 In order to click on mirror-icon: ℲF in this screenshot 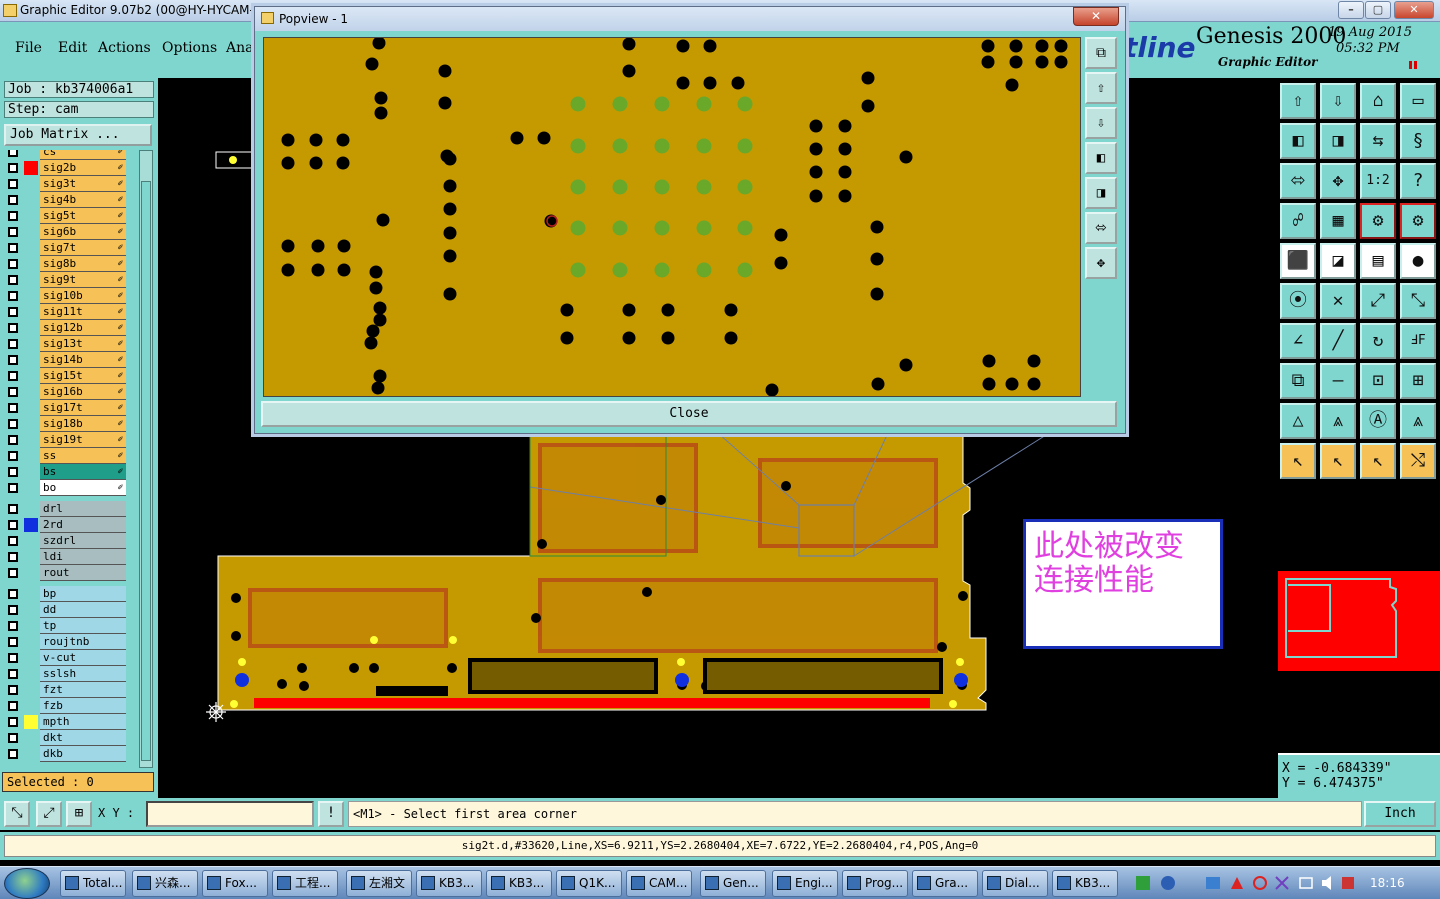, I will do `click(1418, 341)`.